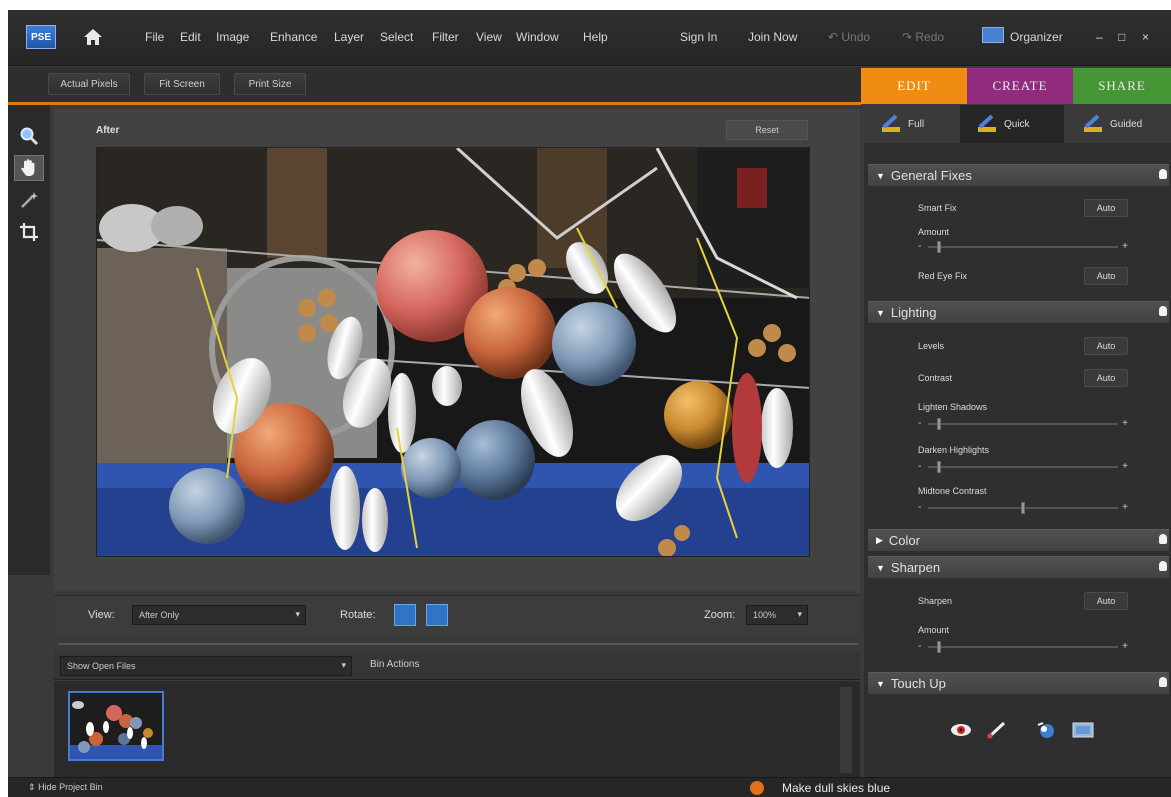  What do you see at coordinates (1018, 175) in the screenshot?
I see `section-general-fixes: ▼ General Fixes` at bounding box center [1018, 175].